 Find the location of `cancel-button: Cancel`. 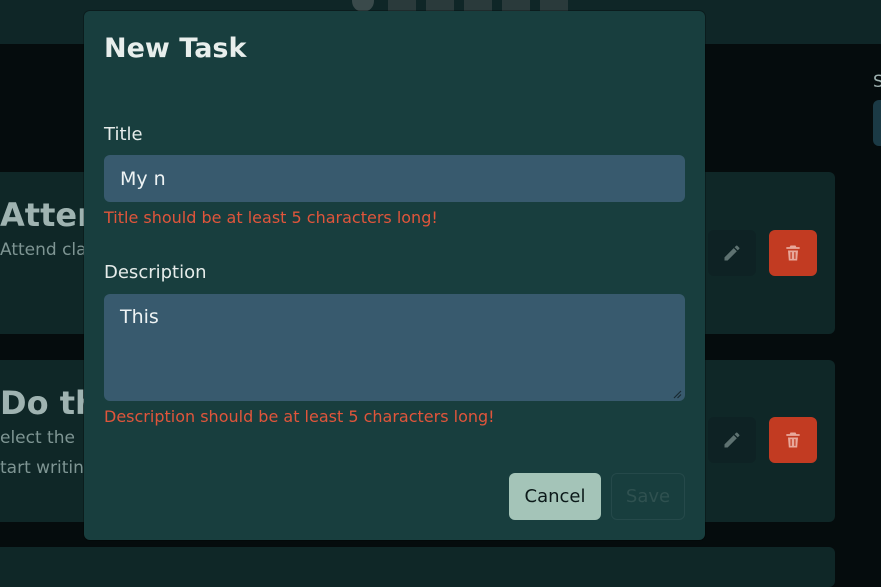

cancel-button: Cancel is located at coordinates (555, 496).